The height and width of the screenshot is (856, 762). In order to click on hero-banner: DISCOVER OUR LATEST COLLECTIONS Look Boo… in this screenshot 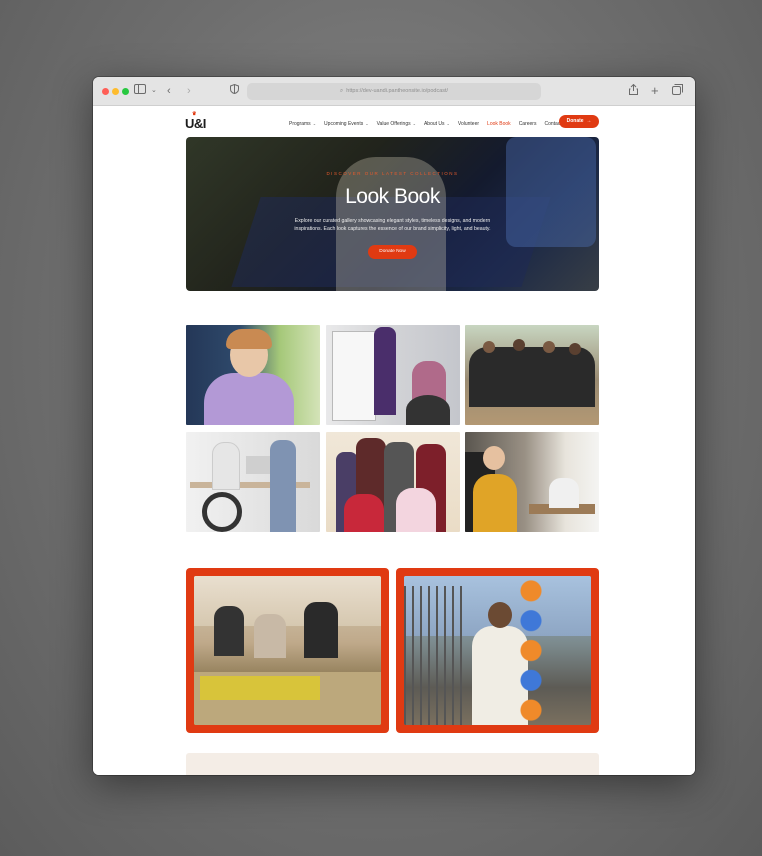, I will do `click(392, 214)`.